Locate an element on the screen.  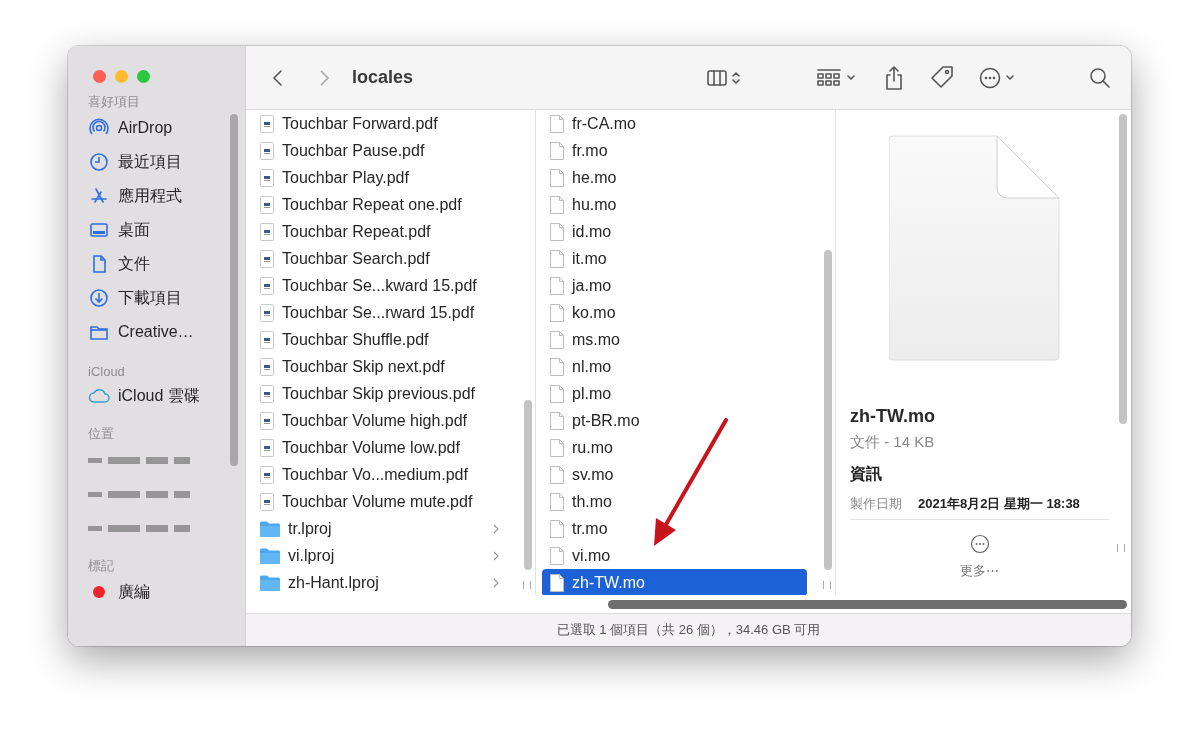
sidebar-item: 最近項目 is located at coordinates (154, 162).